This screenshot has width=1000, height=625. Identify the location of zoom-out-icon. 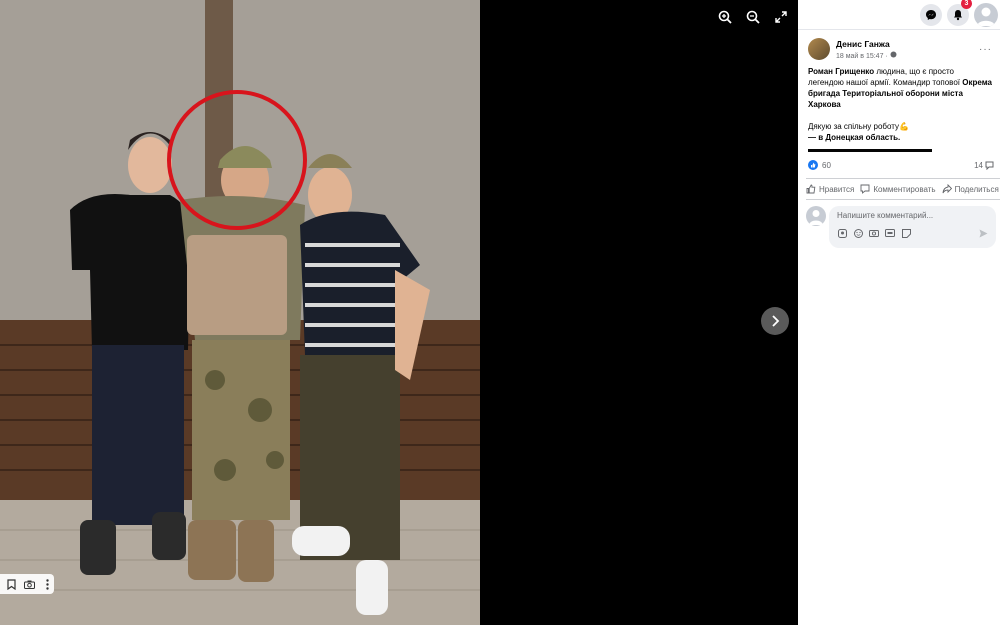
(753, 17).